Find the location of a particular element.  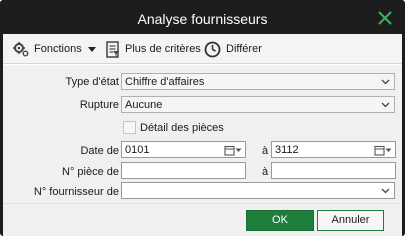

type-etat-value: Chiffre d'affaires is located at coordinates (165, 82).